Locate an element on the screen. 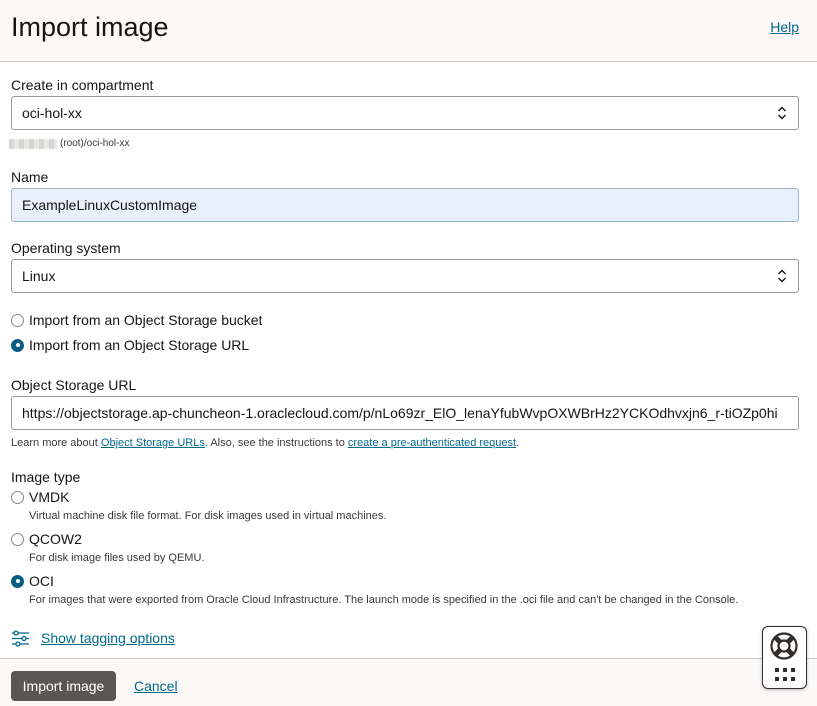 The width and height of the screenshot is (817, 706). image-type-option-desc: For disk image files used by QEMU. is located at coordinates (117, 558).